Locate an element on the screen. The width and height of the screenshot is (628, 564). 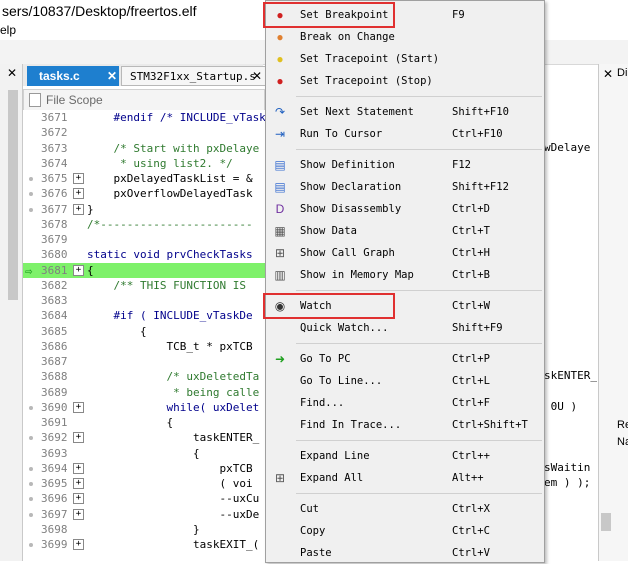
code-line: 3675 + pxDelayedTaskList = & is located at coordinates (144, 178).